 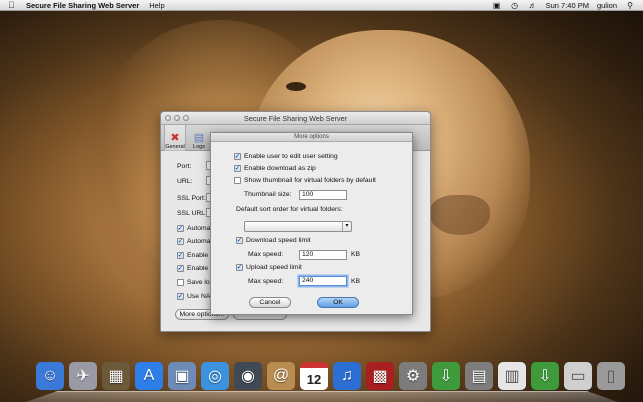 I want to click on option-checkbox-4: ✓ Enable, so click(x=192, y=268).